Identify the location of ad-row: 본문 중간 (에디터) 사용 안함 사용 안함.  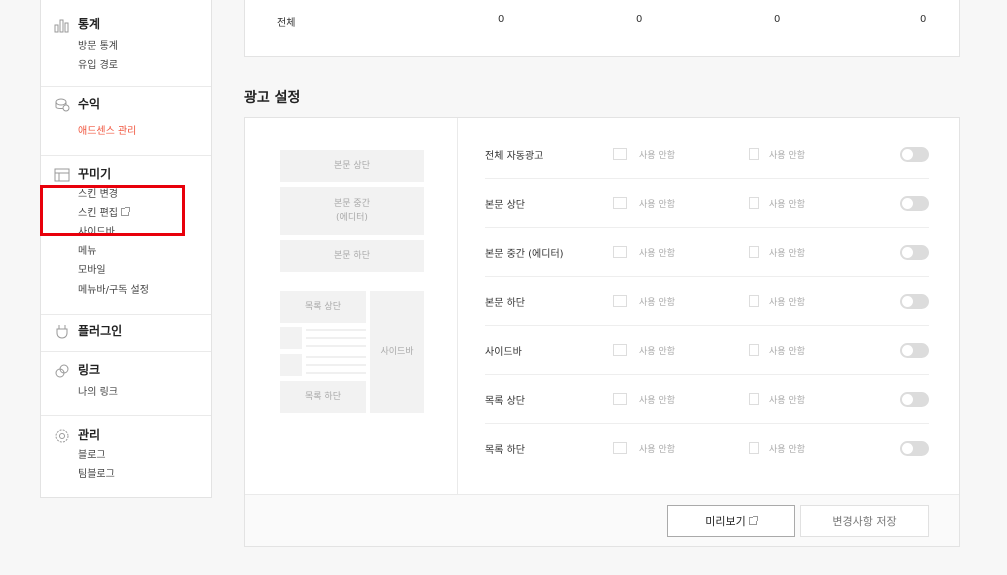
(707, 252).